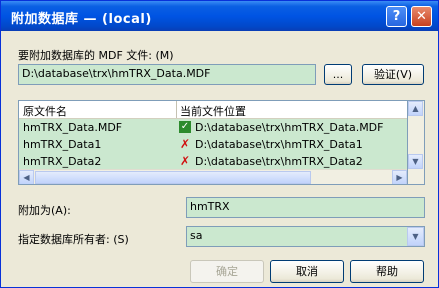 This screenshot has height=288, width=439. Describe the element at coordinates (167, 74) in the screenshot. I see `mdf-file-input: D:\database\trx\hmTRX_Data.MDF` at that location.